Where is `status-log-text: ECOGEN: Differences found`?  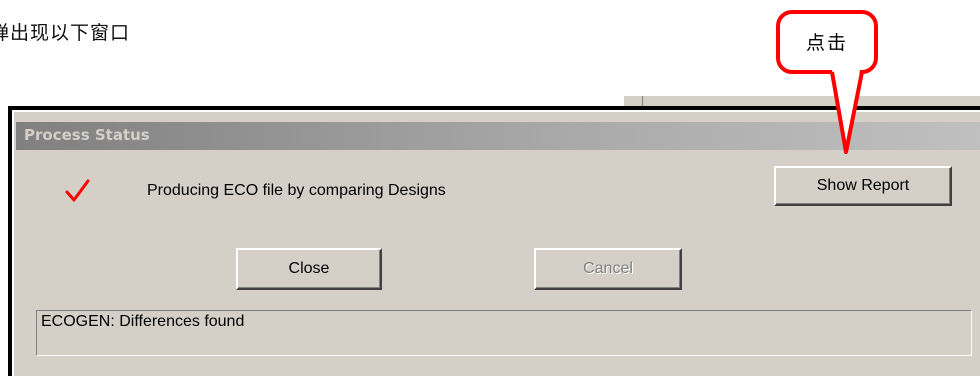 status-log-text: ECOGEN: Differences found is located at coordinates (143, 321).